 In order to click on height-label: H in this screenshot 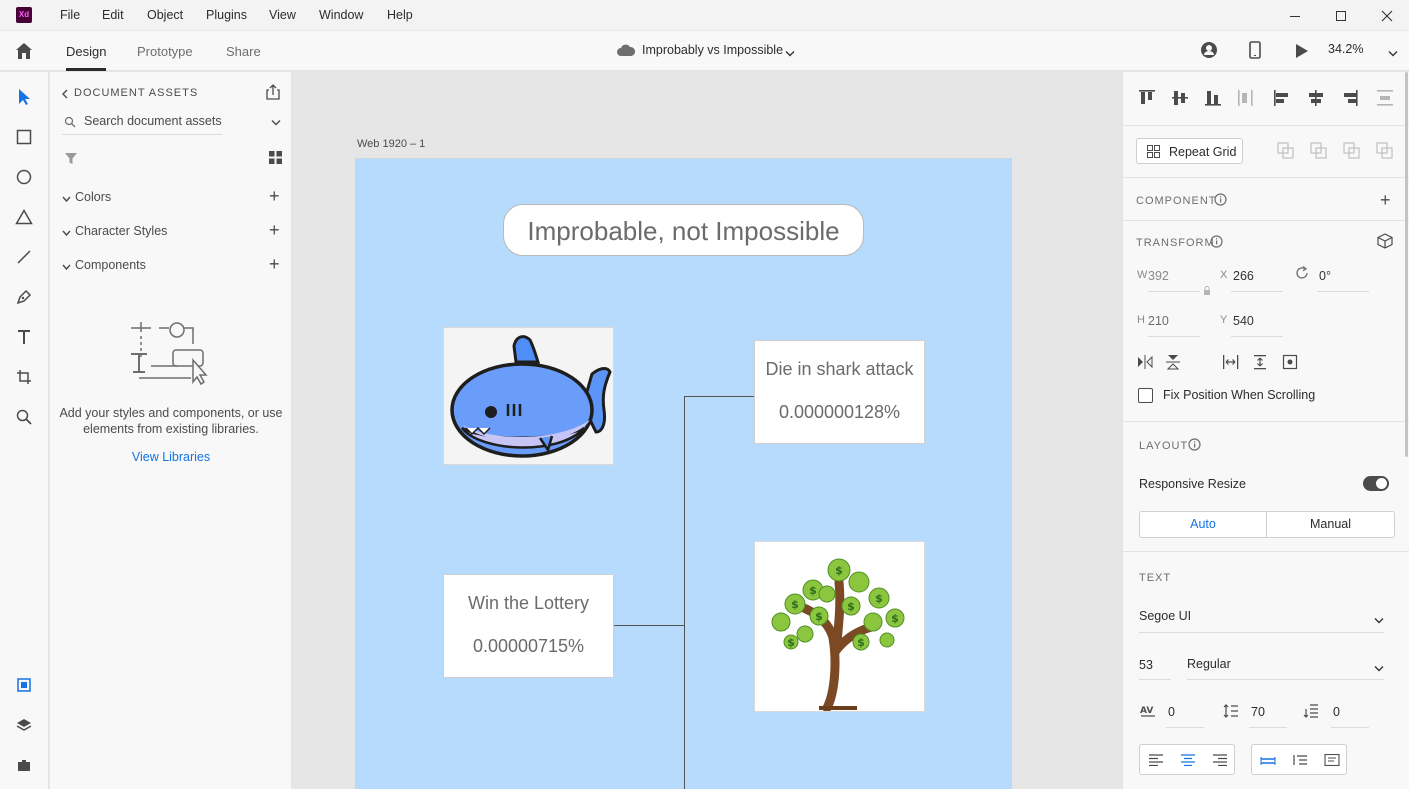, I will do `click(1141, 320)`.